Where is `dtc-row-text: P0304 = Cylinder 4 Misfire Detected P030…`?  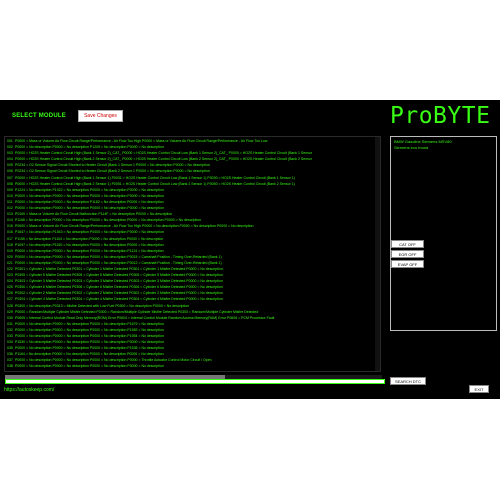
dtc-row-text: P0304 = Cylinder 4 Misfire Detected P030… is located at coordinates (119, 299).